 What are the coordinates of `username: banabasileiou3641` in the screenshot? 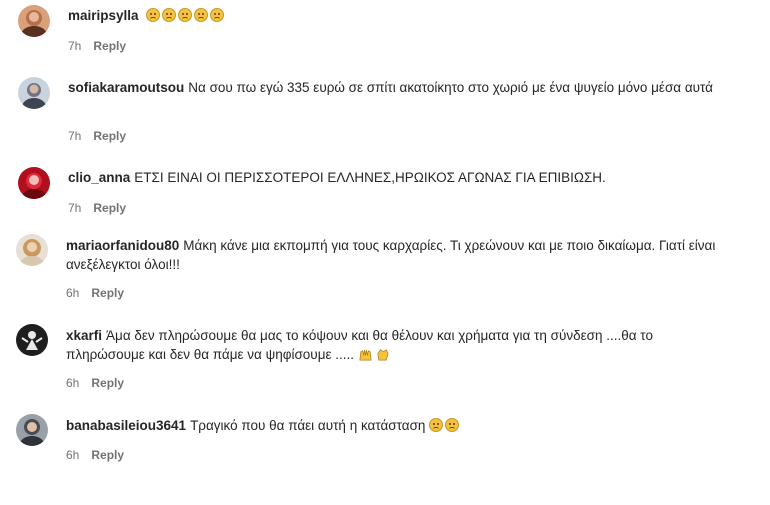 It's located at (126, 425).